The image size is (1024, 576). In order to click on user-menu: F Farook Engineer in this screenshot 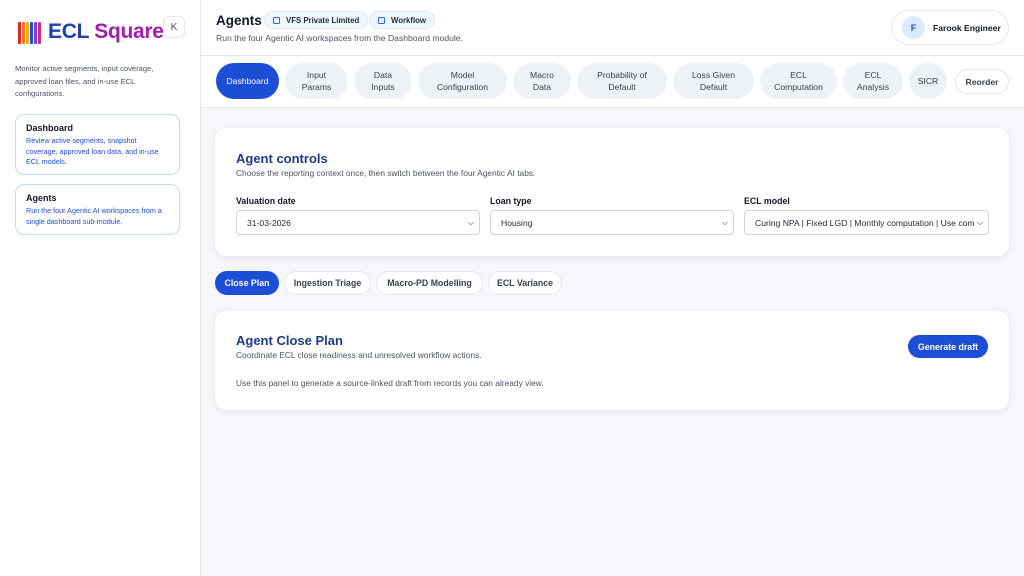, I will do `click(950, 27)`.